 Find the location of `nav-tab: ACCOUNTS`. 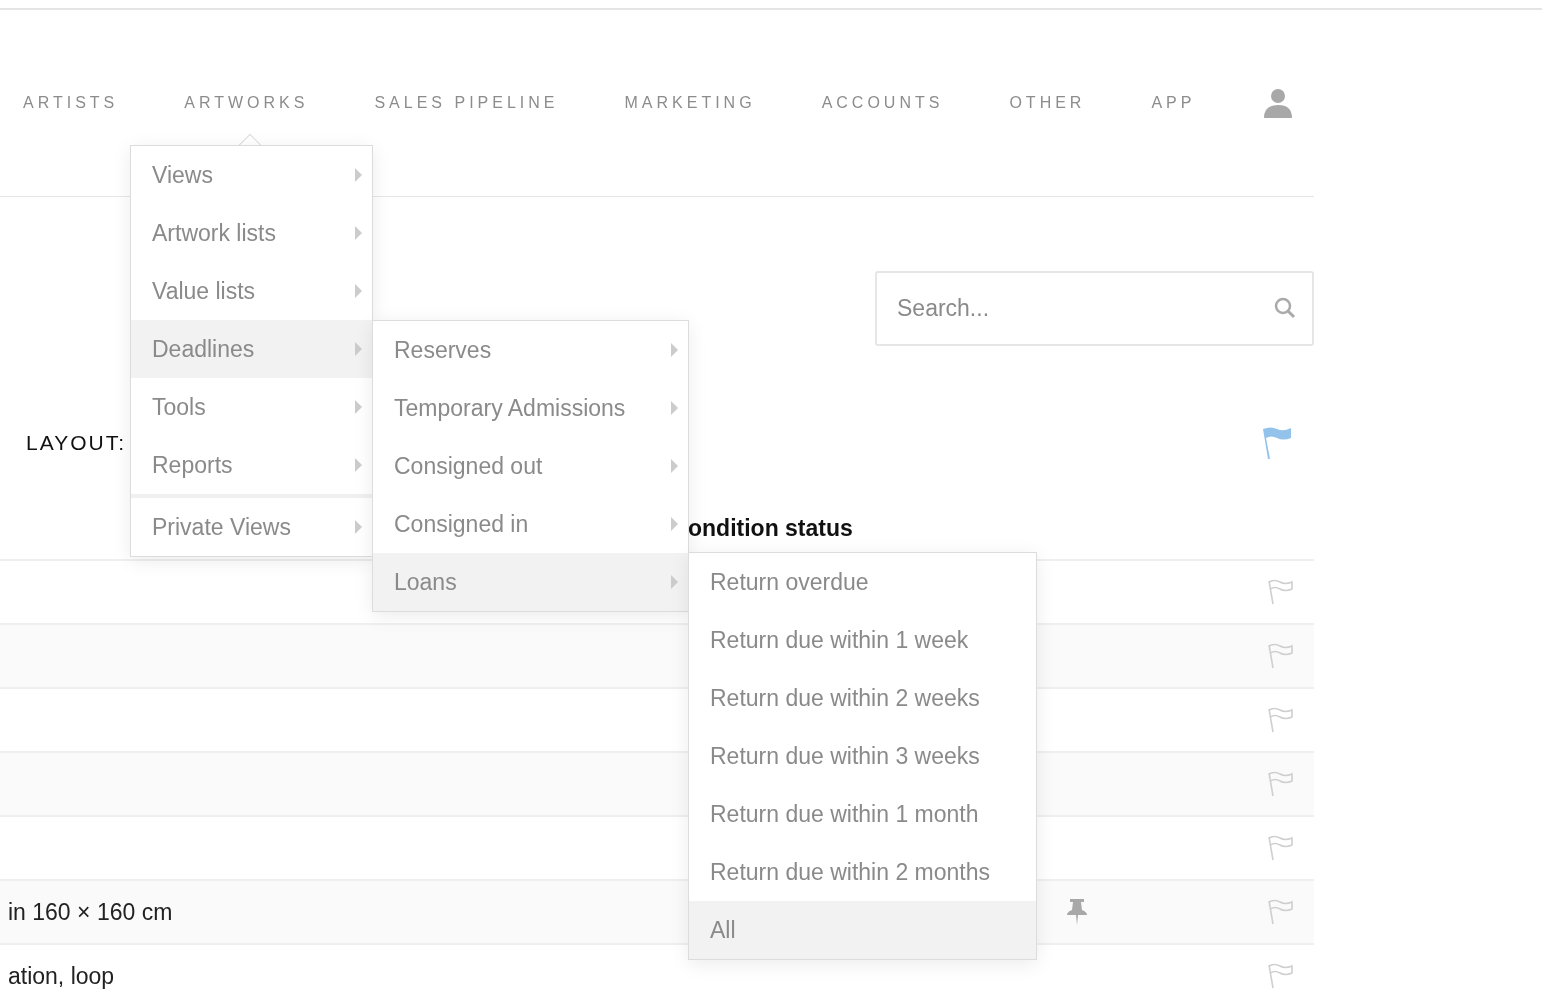

nav-tab: ACCOUNTS is located at coordinates (882, 103).